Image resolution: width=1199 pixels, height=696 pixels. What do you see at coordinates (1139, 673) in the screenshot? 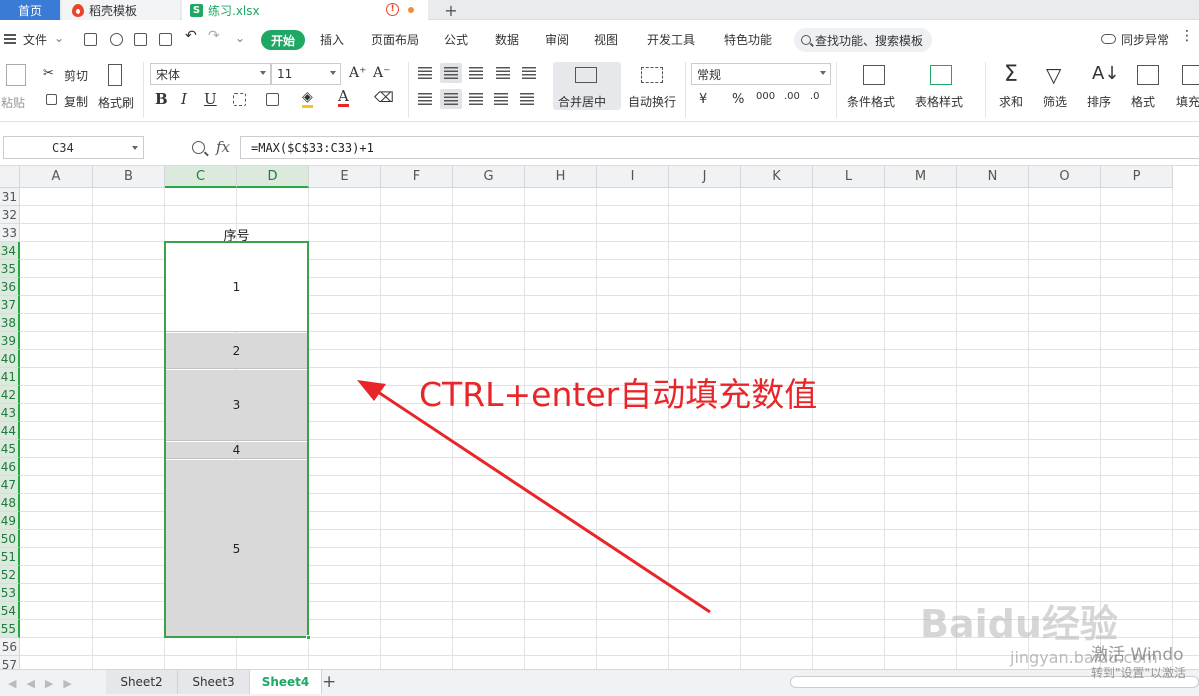
I see `windows-activate-subtext: 转到"设置"以激活` at bounding box center [1139, 673].